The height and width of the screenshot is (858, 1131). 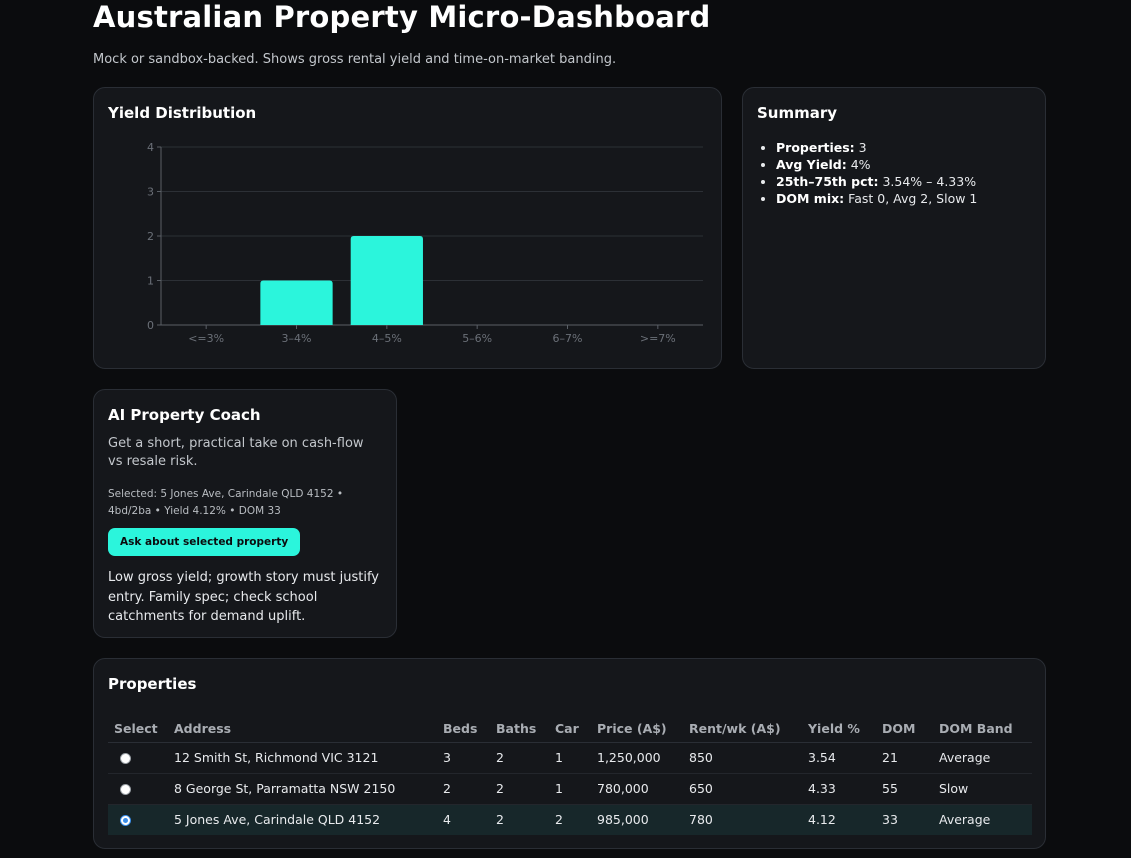 I want to click on cell-dom: 55, so click(x=904, y=789).